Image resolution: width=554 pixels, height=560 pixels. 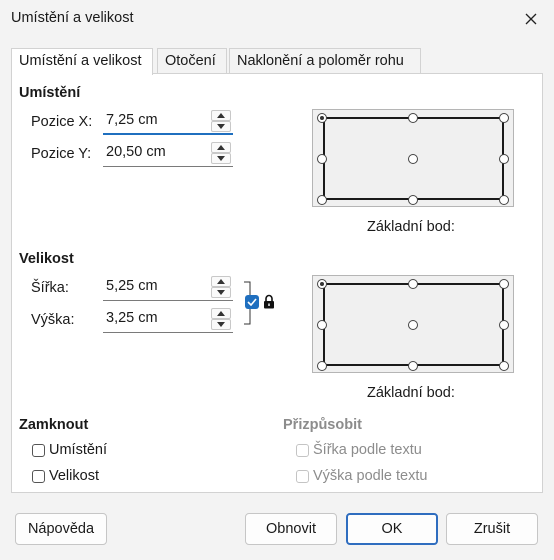 I want to click on help-button-label: Nápověda, so click(x=61, y=529).